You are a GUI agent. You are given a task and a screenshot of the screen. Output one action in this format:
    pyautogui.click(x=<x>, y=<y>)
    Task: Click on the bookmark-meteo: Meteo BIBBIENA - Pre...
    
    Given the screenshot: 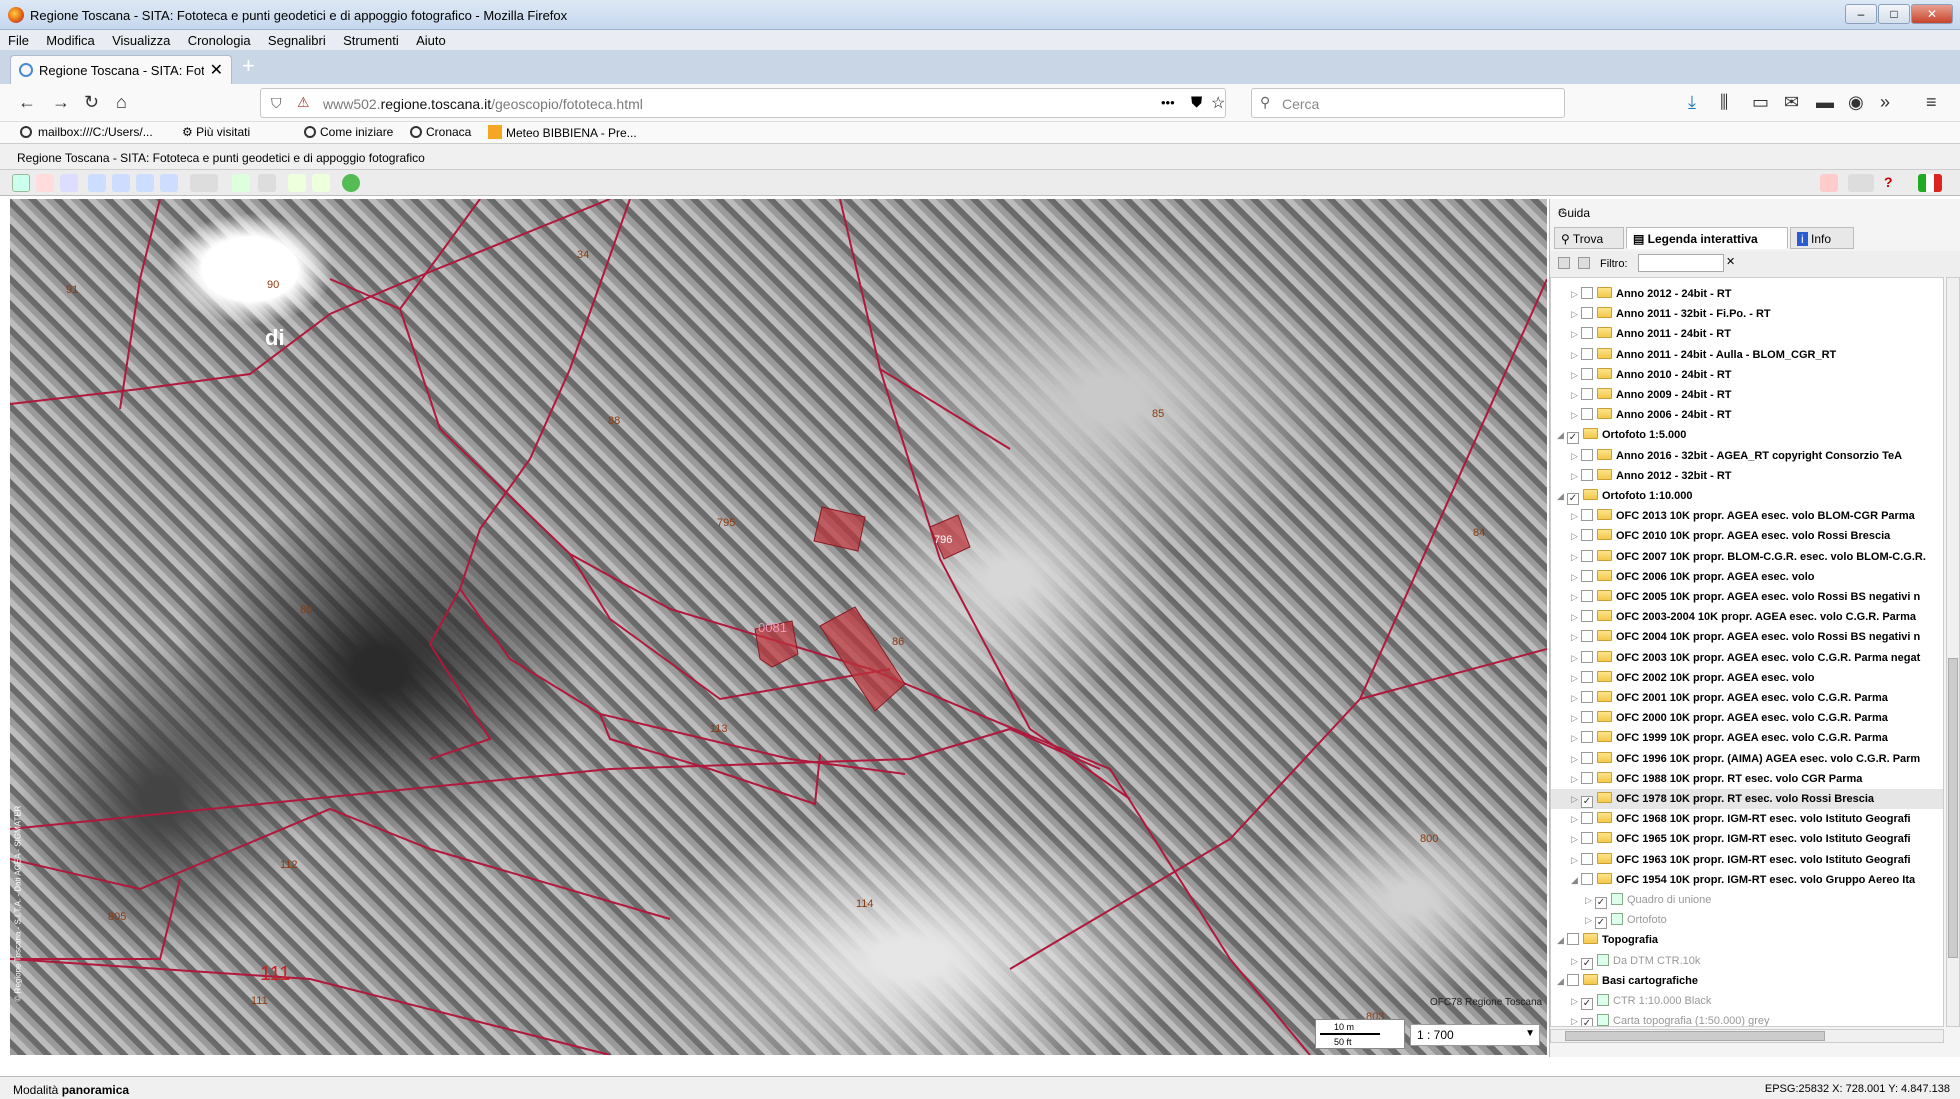 What is the action you would take?
    pyautogui.click(x=562, y=132)
    